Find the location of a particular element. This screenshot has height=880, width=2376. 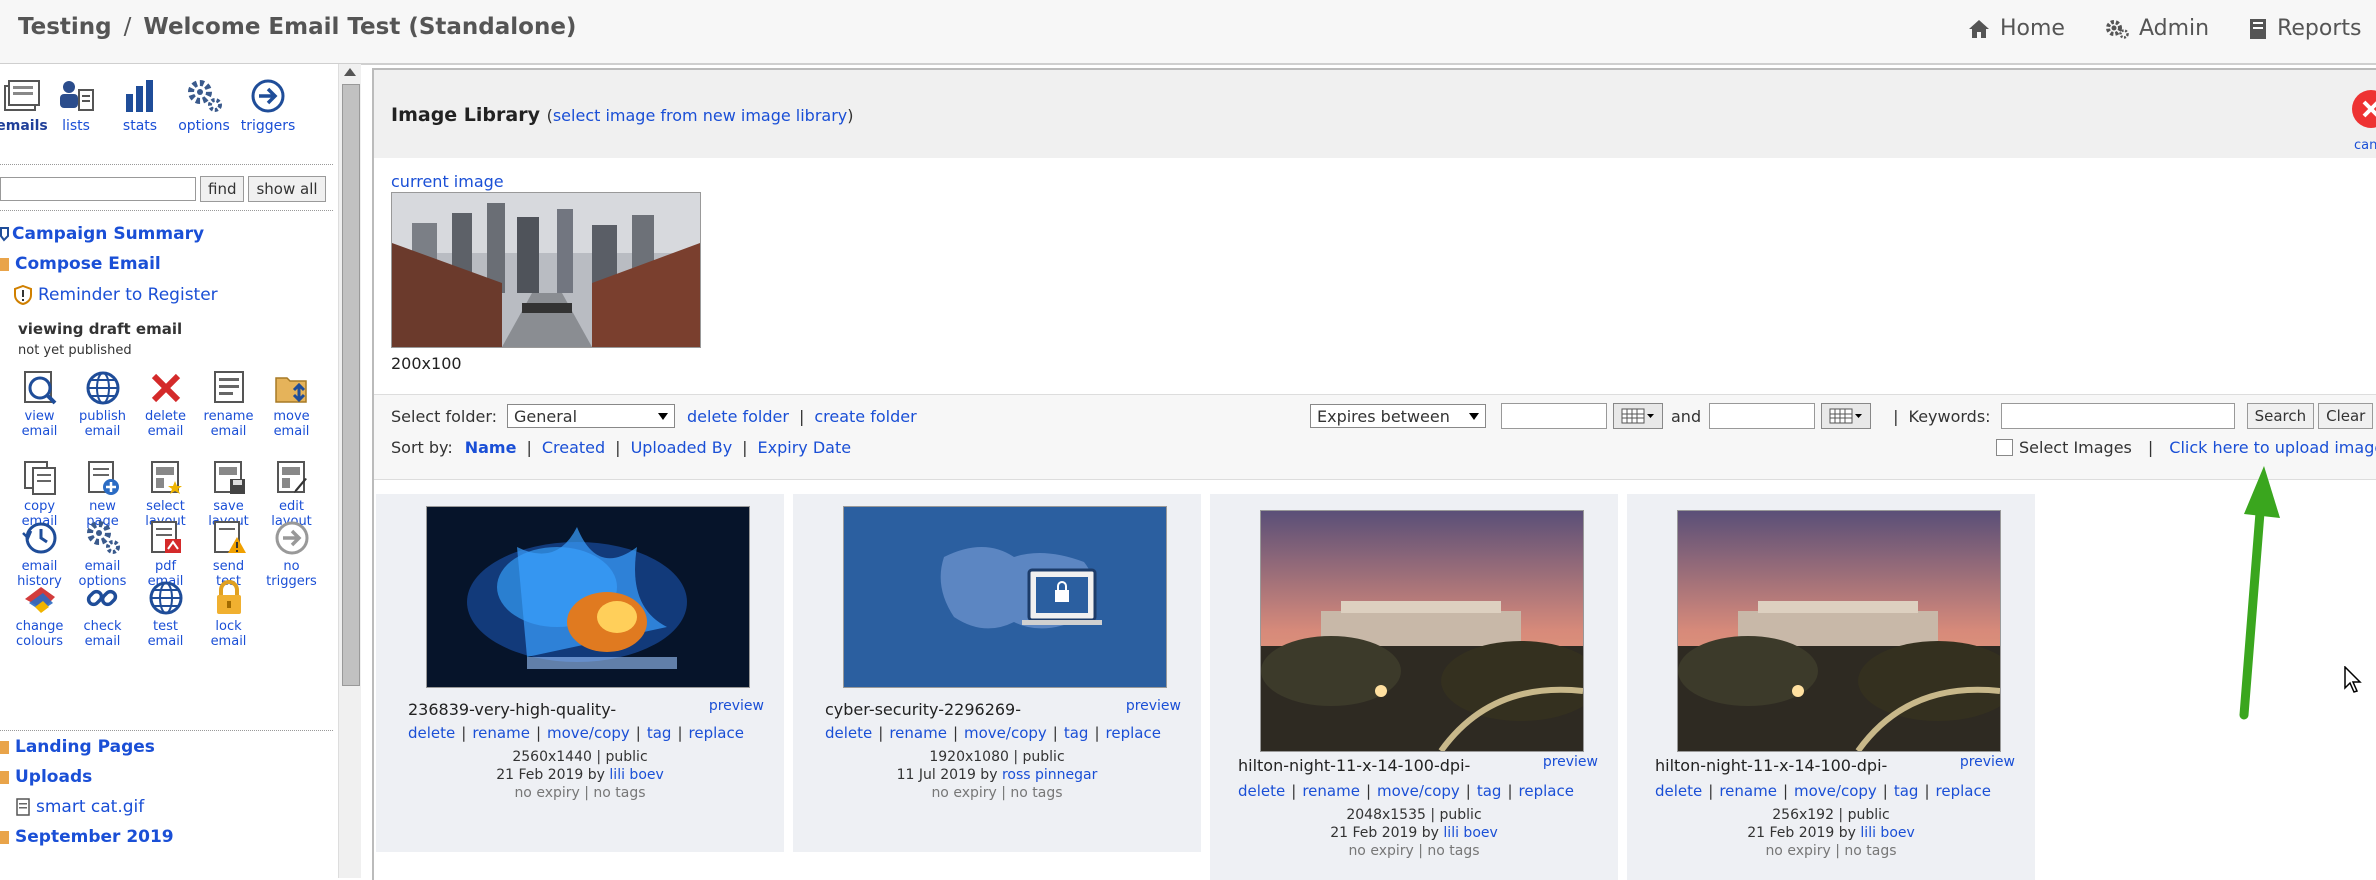

keywords-input is located at coordinates (2117, 416).